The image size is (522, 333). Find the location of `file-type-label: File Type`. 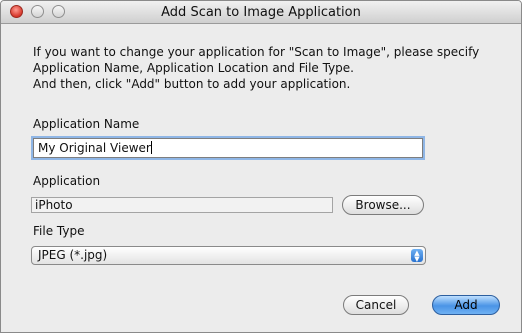

file-type-label: File Type is located at coordinates (59, 231).